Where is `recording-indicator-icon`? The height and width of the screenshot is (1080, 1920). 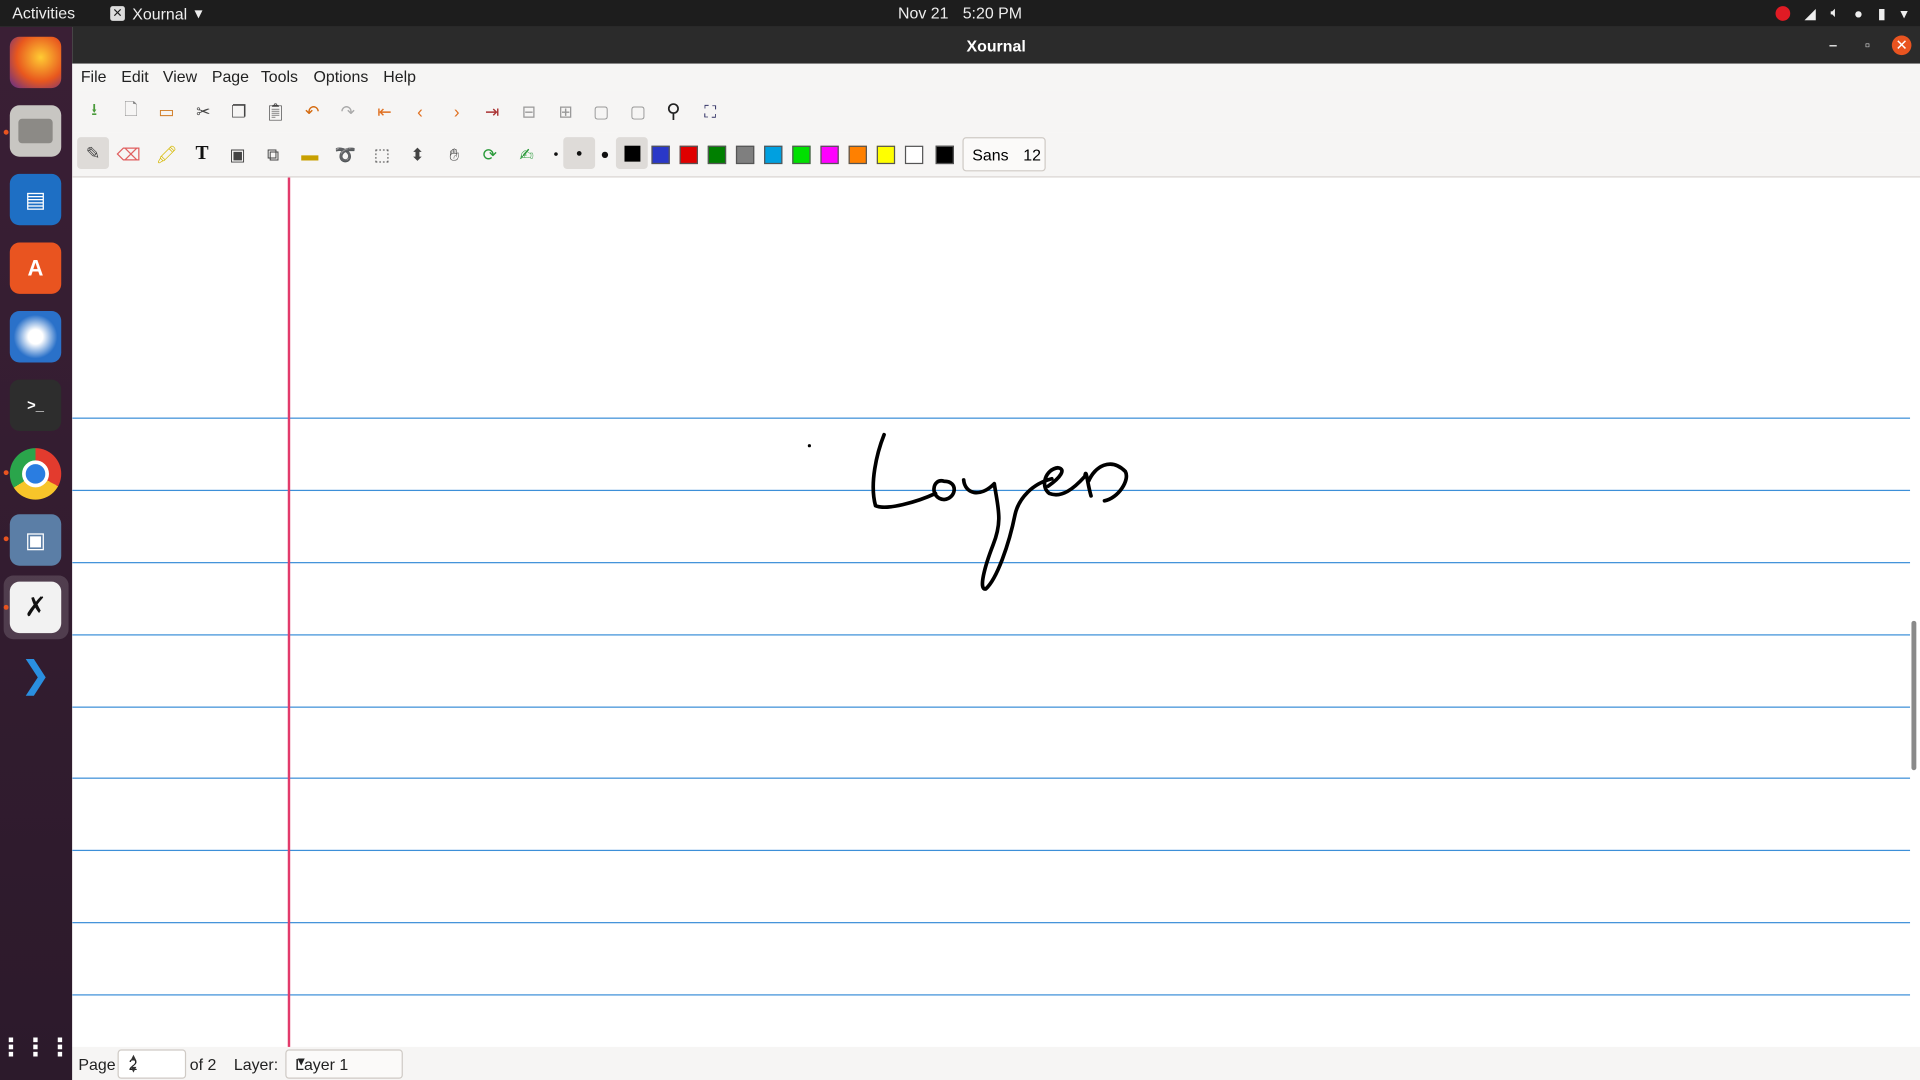 recording-indicator-icon is located at coordinates (1782, 13).